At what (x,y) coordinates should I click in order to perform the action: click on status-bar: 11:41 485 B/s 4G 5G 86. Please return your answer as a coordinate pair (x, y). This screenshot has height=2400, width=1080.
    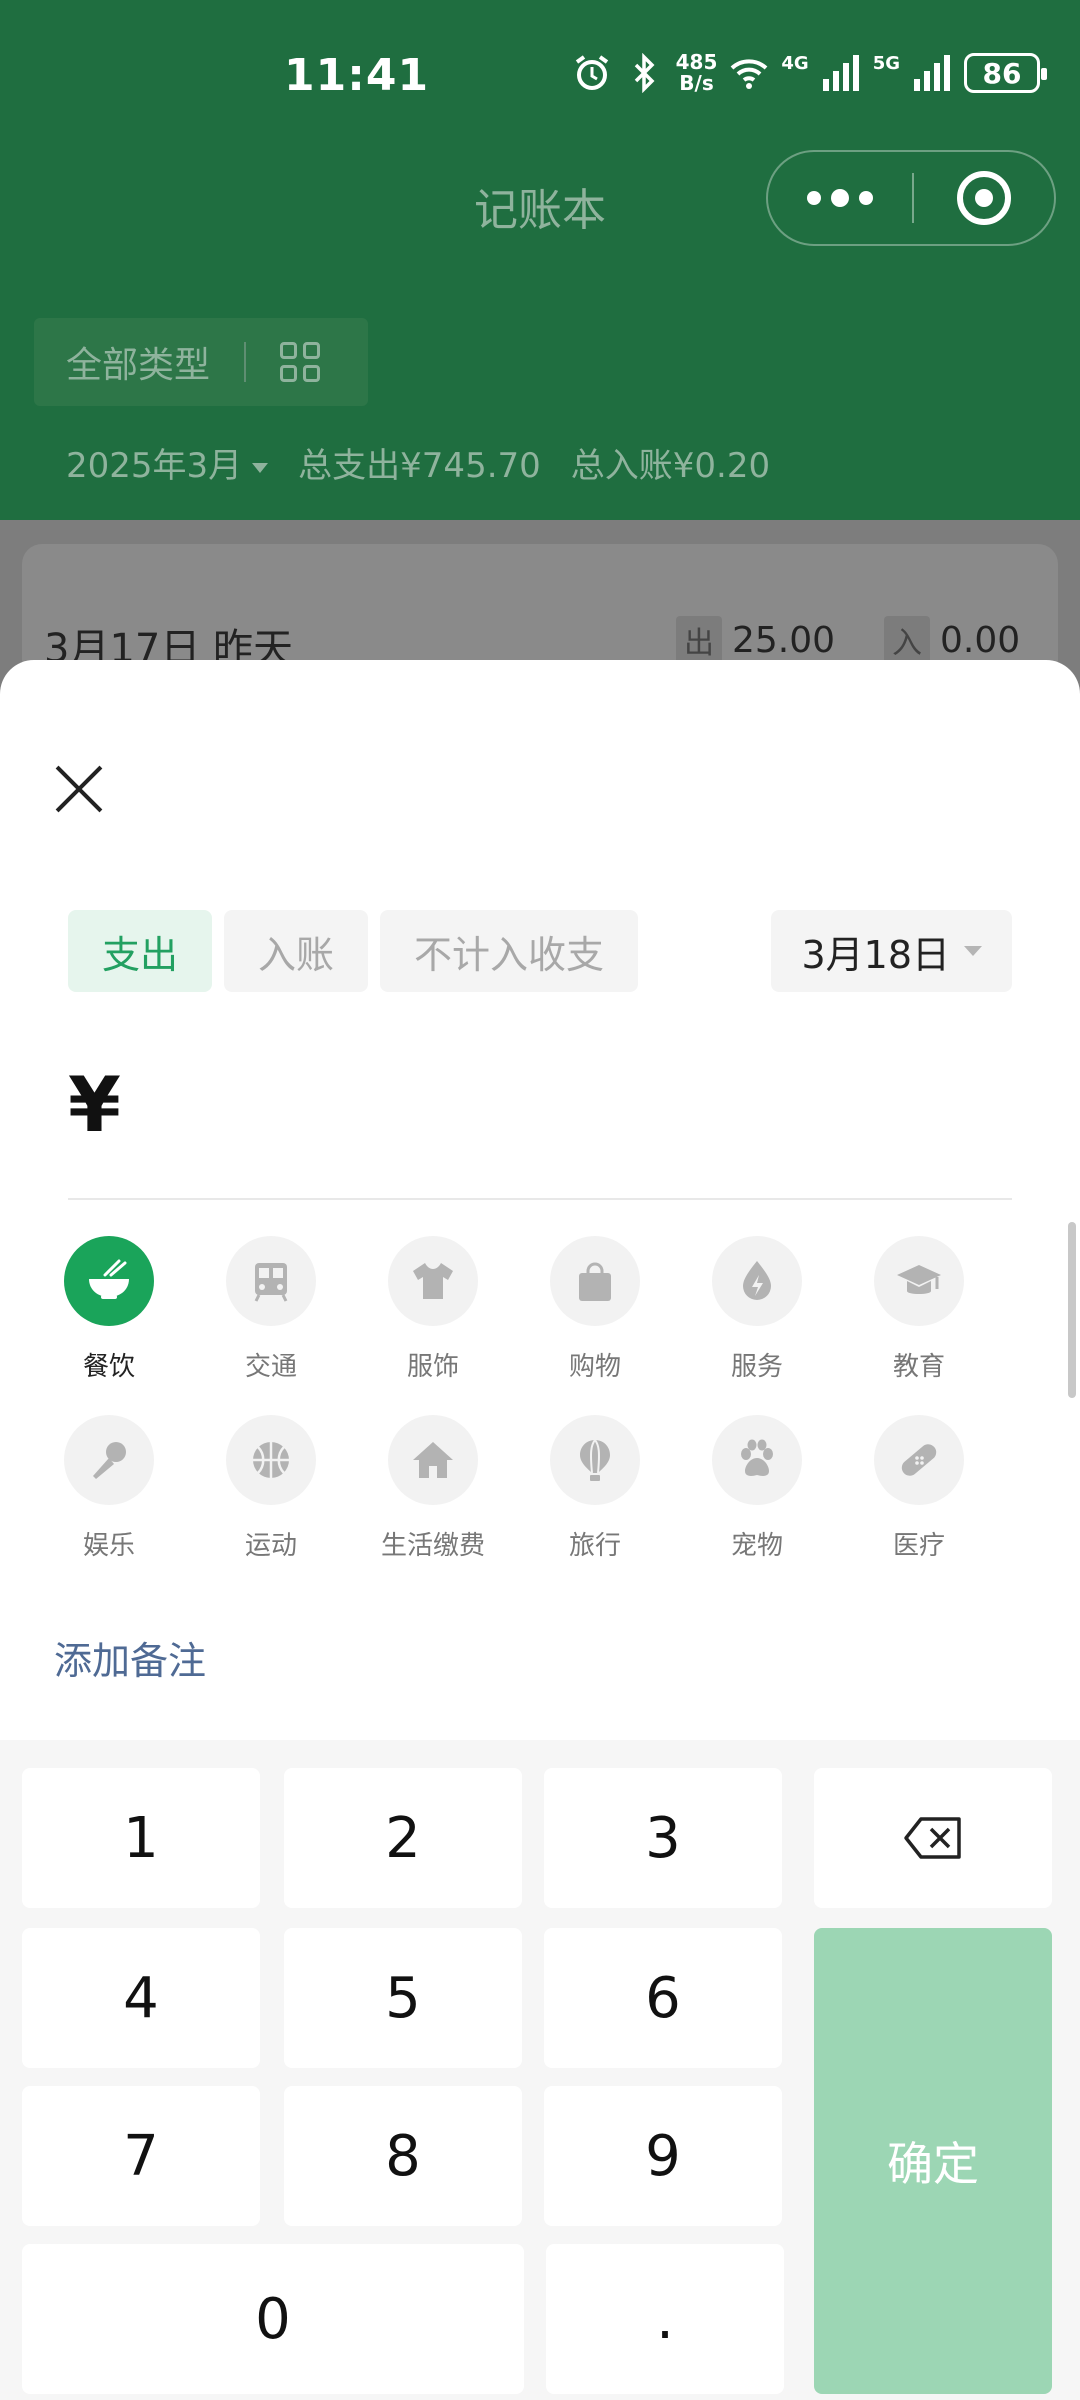
    Looking at the image, I should click on (540, 75).